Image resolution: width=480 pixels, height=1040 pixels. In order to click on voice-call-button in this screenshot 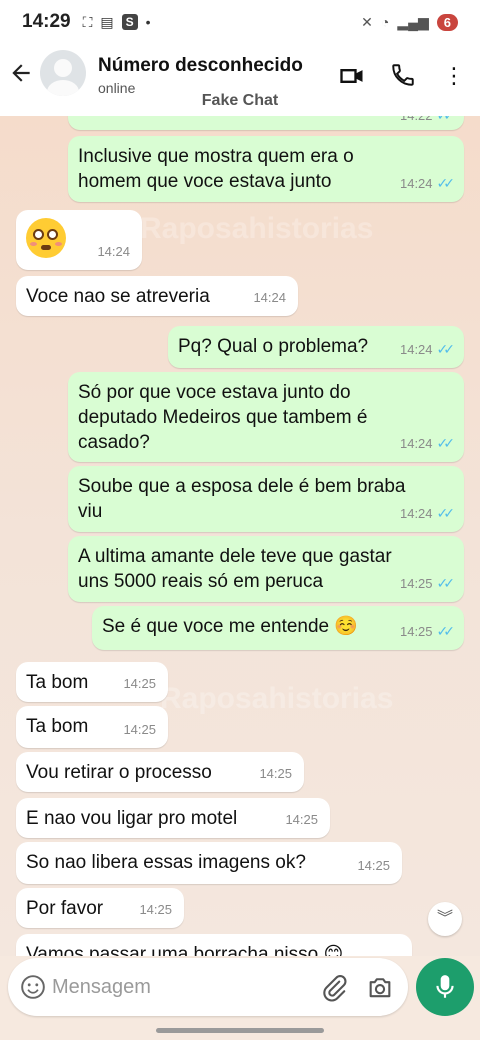, I will do `click(405, 77)`.